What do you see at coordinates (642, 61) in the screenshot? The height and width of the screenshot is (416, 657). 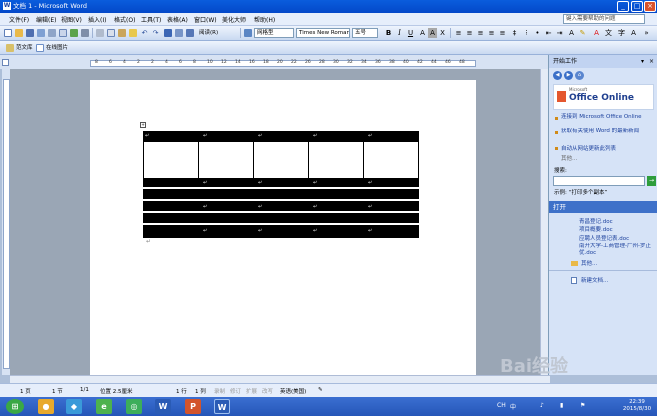 I see `pane-dropdown-icon: ▾` at bounding box center [642, 61].